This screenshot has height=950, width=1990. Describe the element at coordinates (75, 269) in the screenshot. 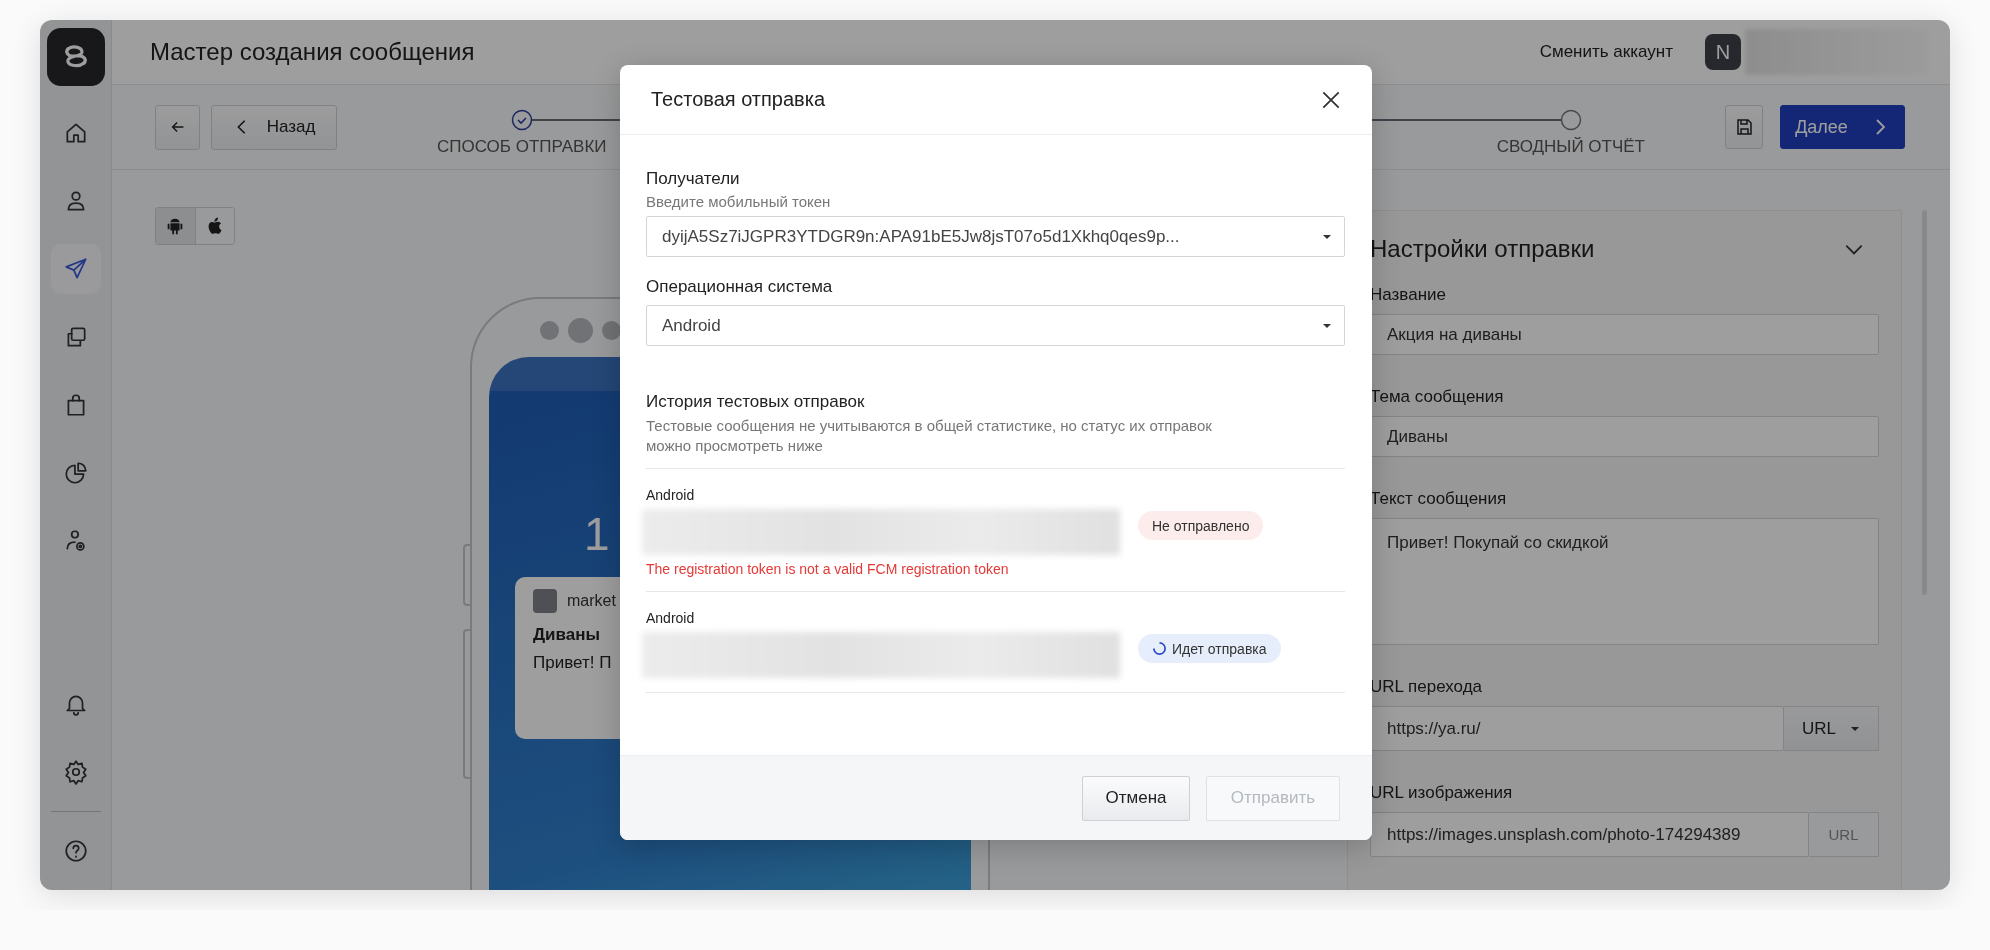

I see `send-icon` at that location.